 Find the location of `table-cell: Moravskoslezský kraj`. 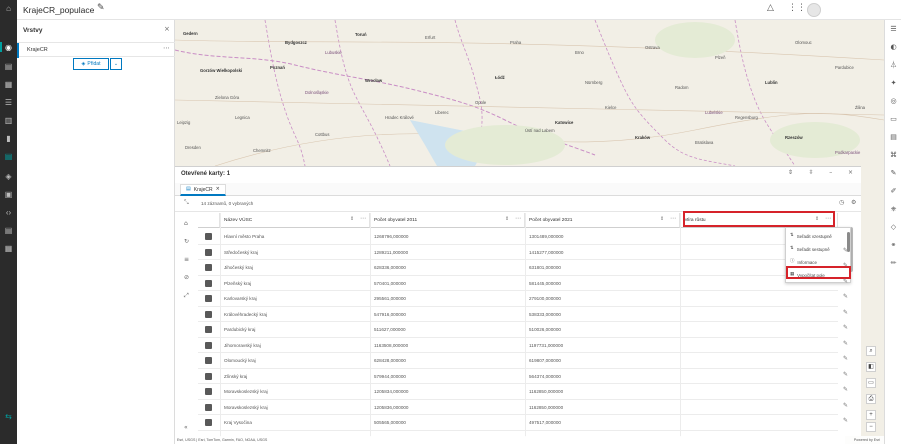

table-cell: Moravskoslezský kraj is located at coordinates (246, 391).